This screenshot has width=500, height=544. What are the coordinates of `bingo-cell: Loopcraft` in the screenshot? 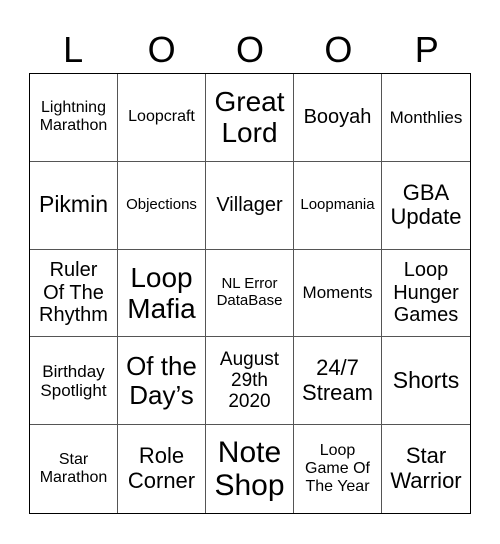 It's located at (162, 118).